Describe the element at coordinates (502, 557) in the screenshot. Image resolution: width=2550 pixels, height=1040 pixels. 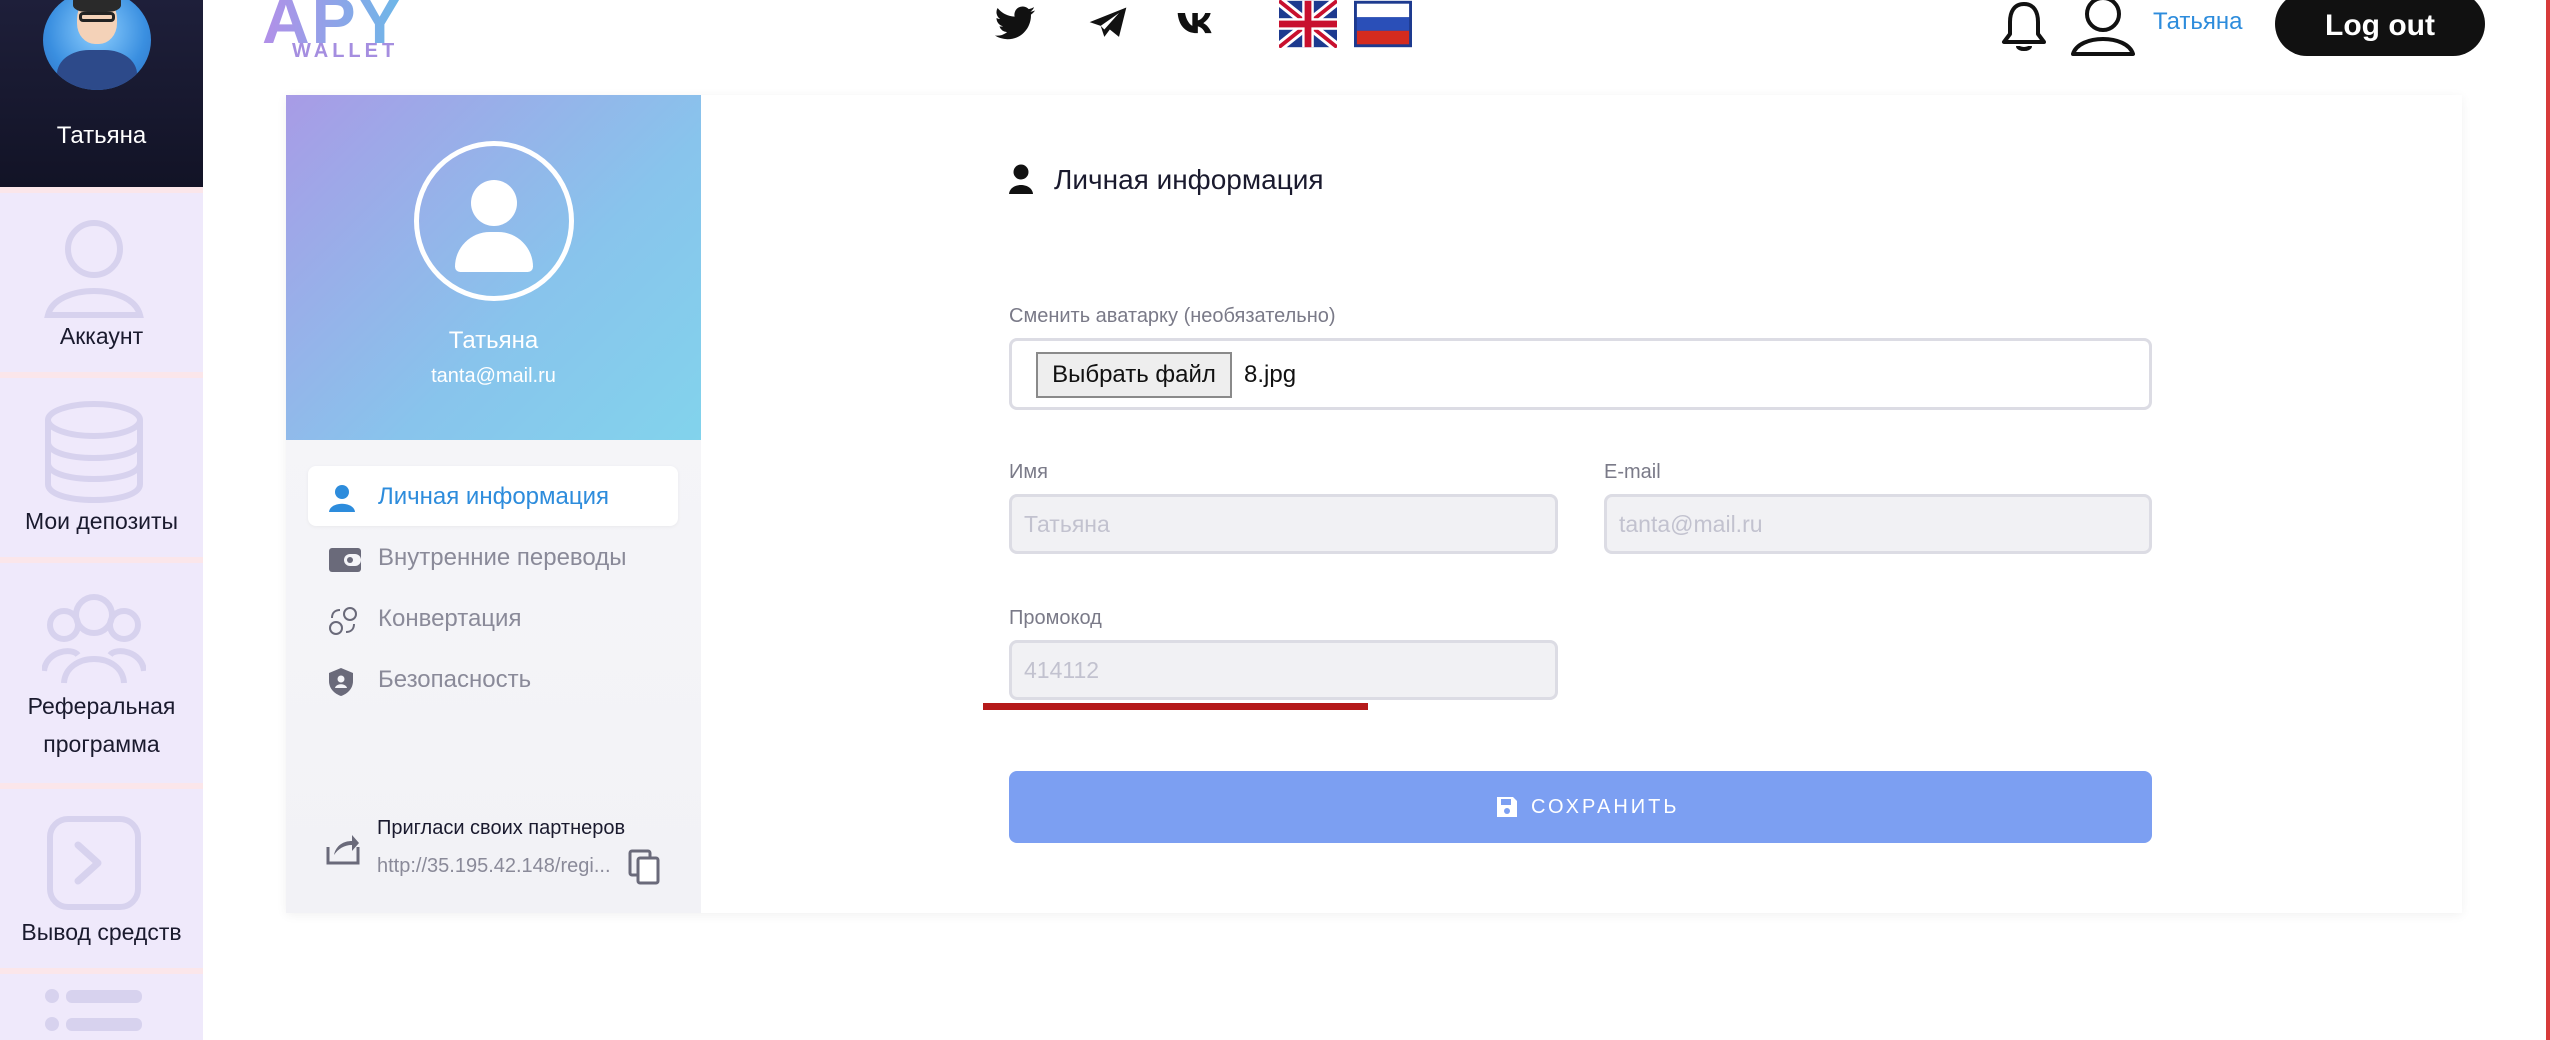
I see `profile-menu-label: Внутренние переводы` at that location.